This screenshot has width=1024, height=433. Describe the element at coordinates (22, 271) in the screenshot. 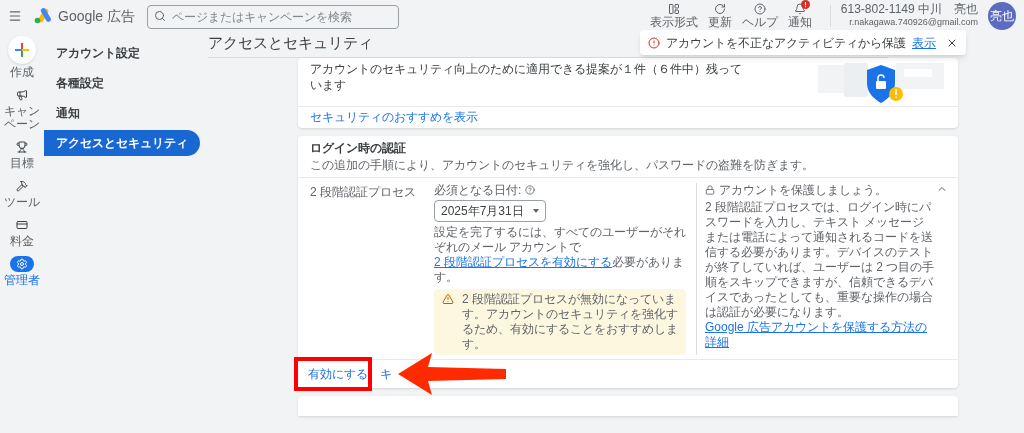

I see `rail-item: 管理者` at that location.